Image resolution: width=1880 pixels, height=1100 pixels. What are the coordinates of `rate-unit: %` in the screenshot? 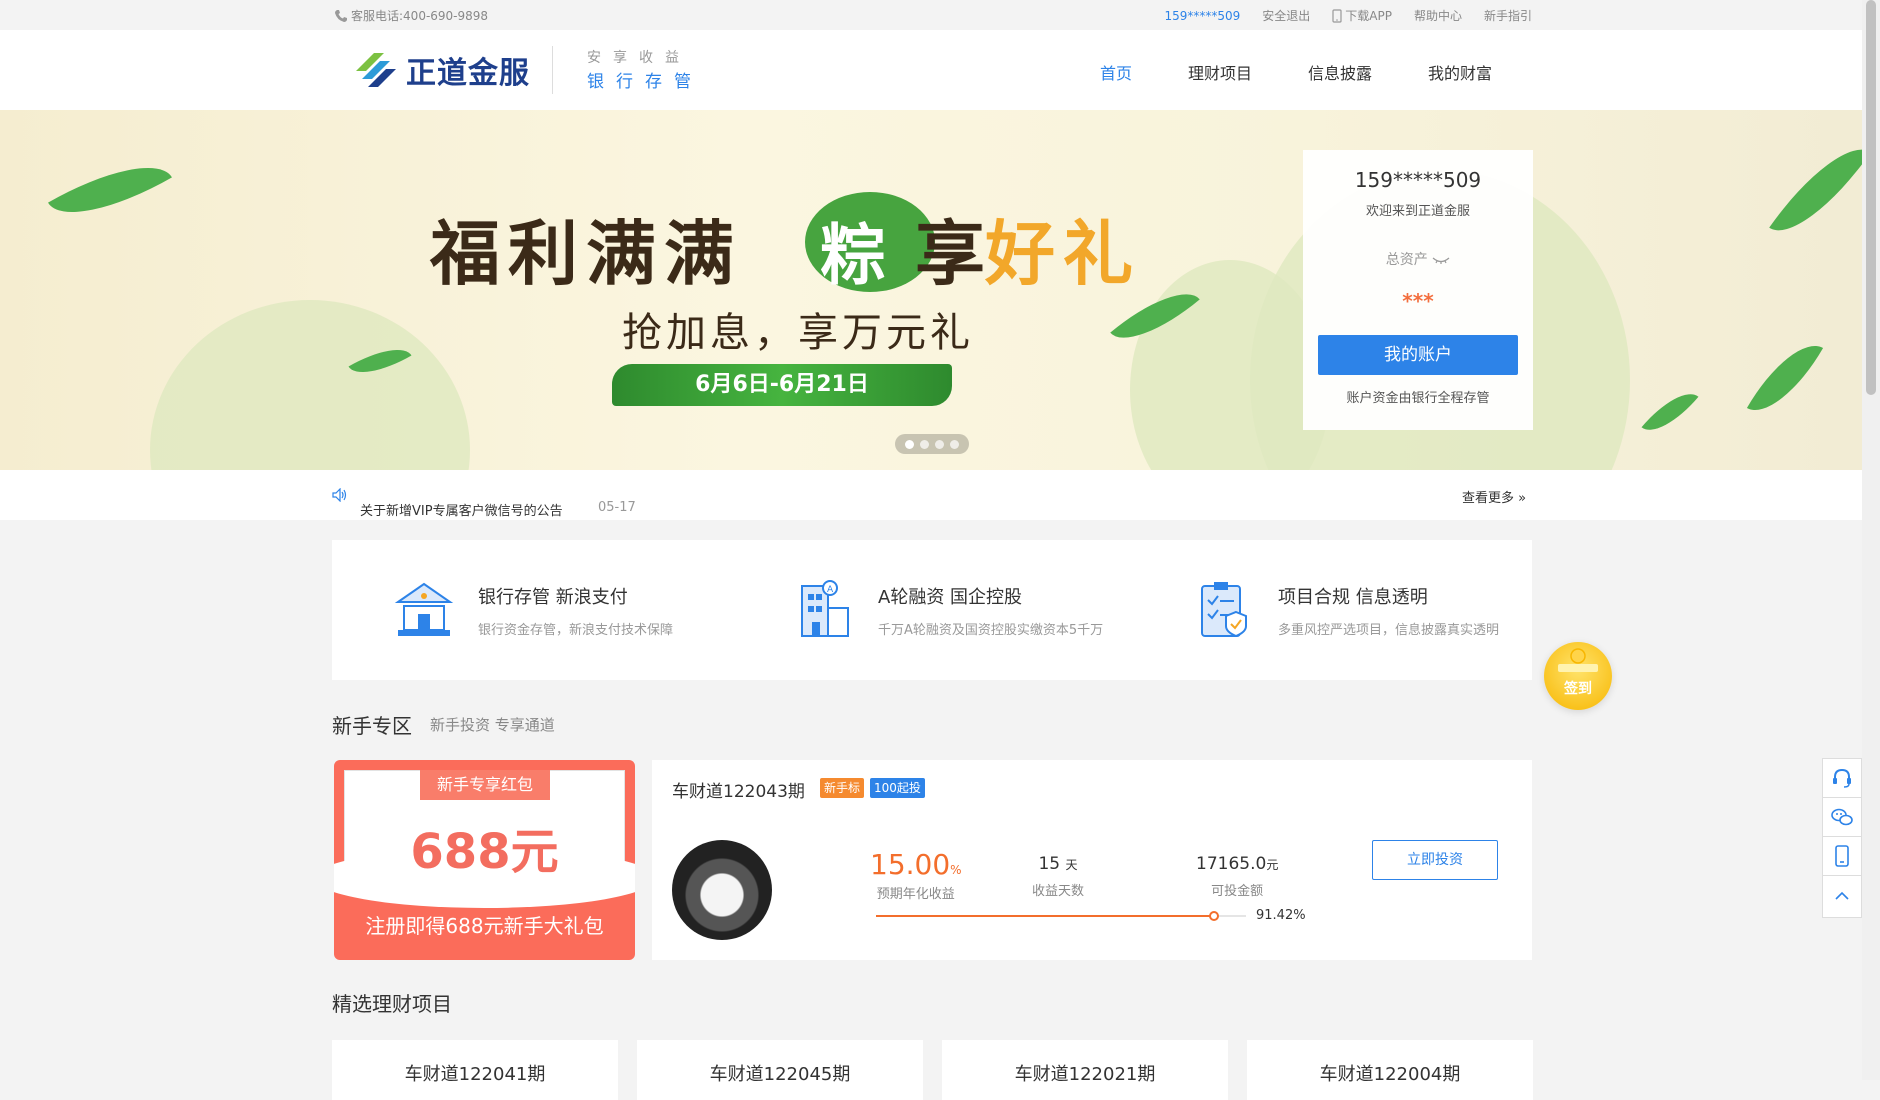 It's located at (956, 870).